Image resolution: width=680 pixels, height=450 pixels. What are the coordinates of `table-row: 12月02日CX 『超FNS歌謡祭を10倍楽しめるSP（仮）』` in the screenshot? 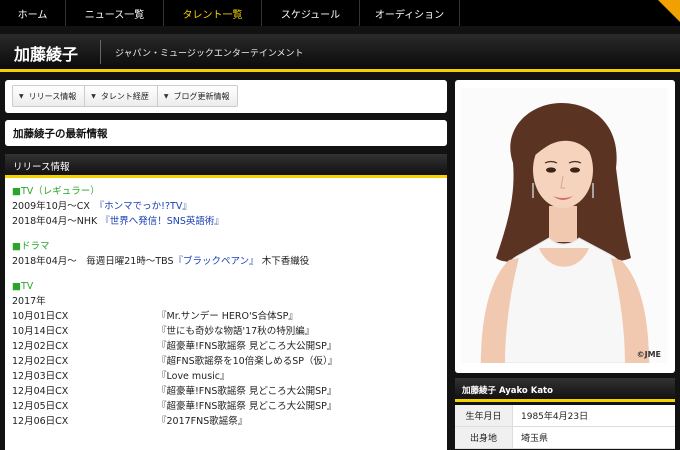 It's located at (226, 361).